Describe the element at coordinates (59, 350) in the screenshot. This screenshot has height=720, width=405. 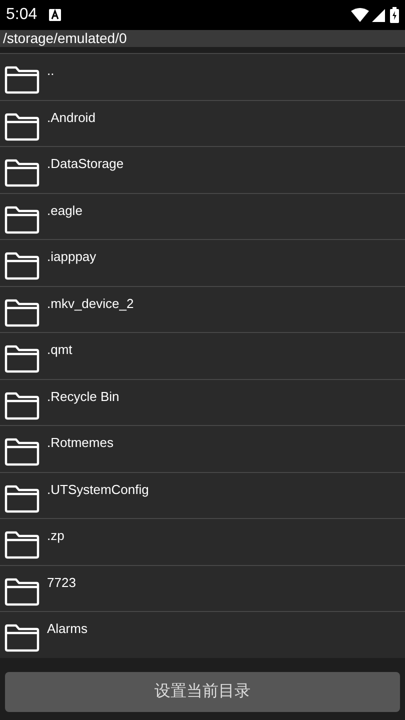
I see `folder-name: .qmt` at that location.